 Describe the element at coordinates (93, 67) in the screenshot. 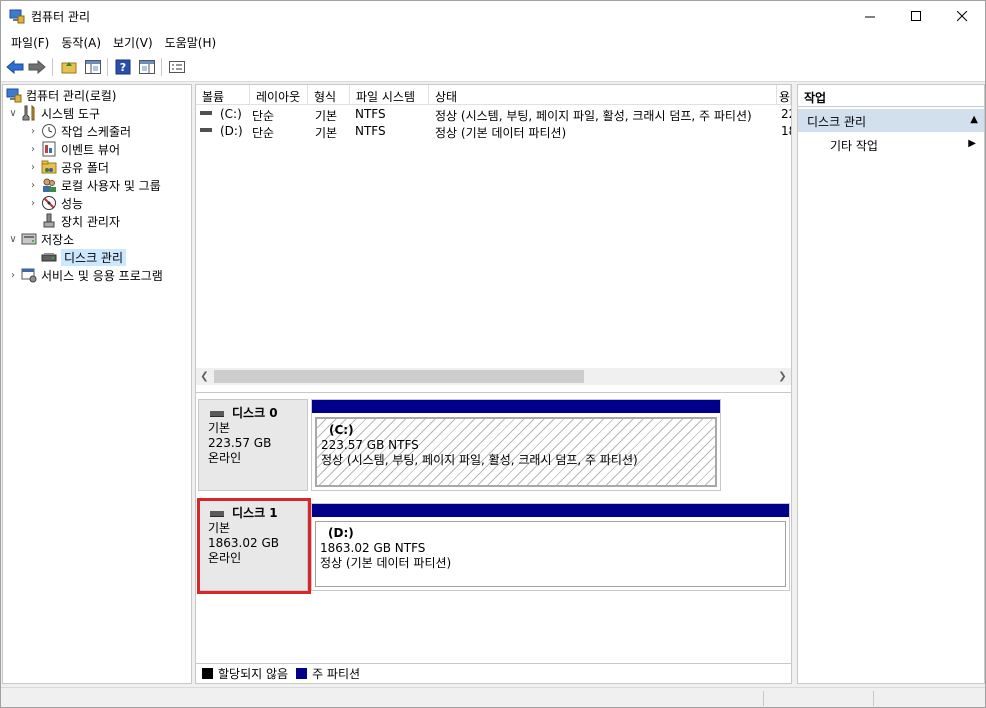

I see `show-hide-tree-button` at that location.